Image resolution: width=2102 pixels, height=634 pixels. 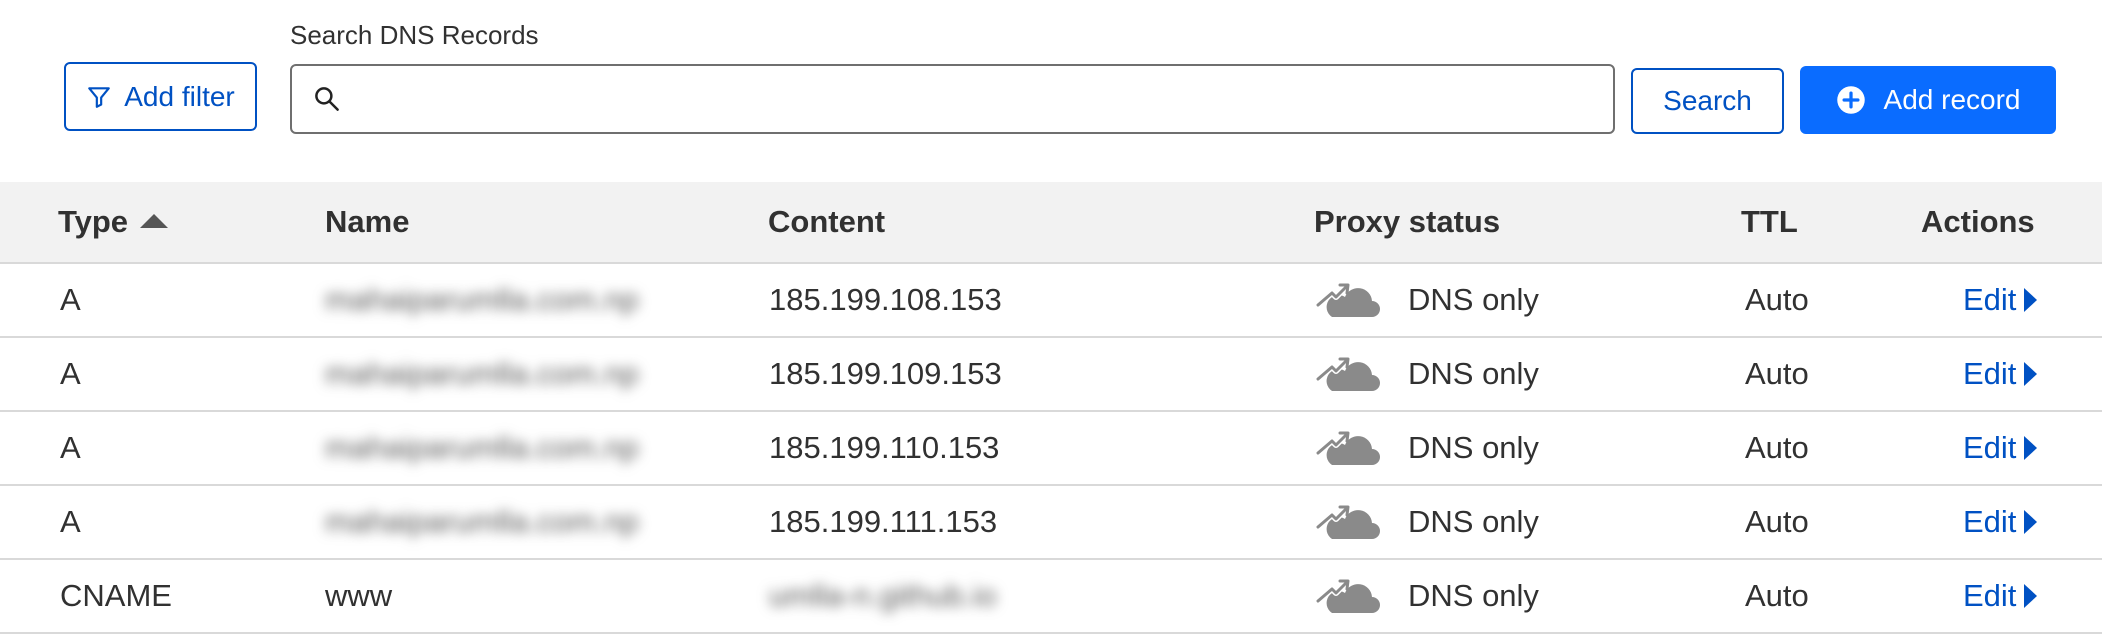 I want to click on search-button-label: Search, so click(x=1707, y=100).